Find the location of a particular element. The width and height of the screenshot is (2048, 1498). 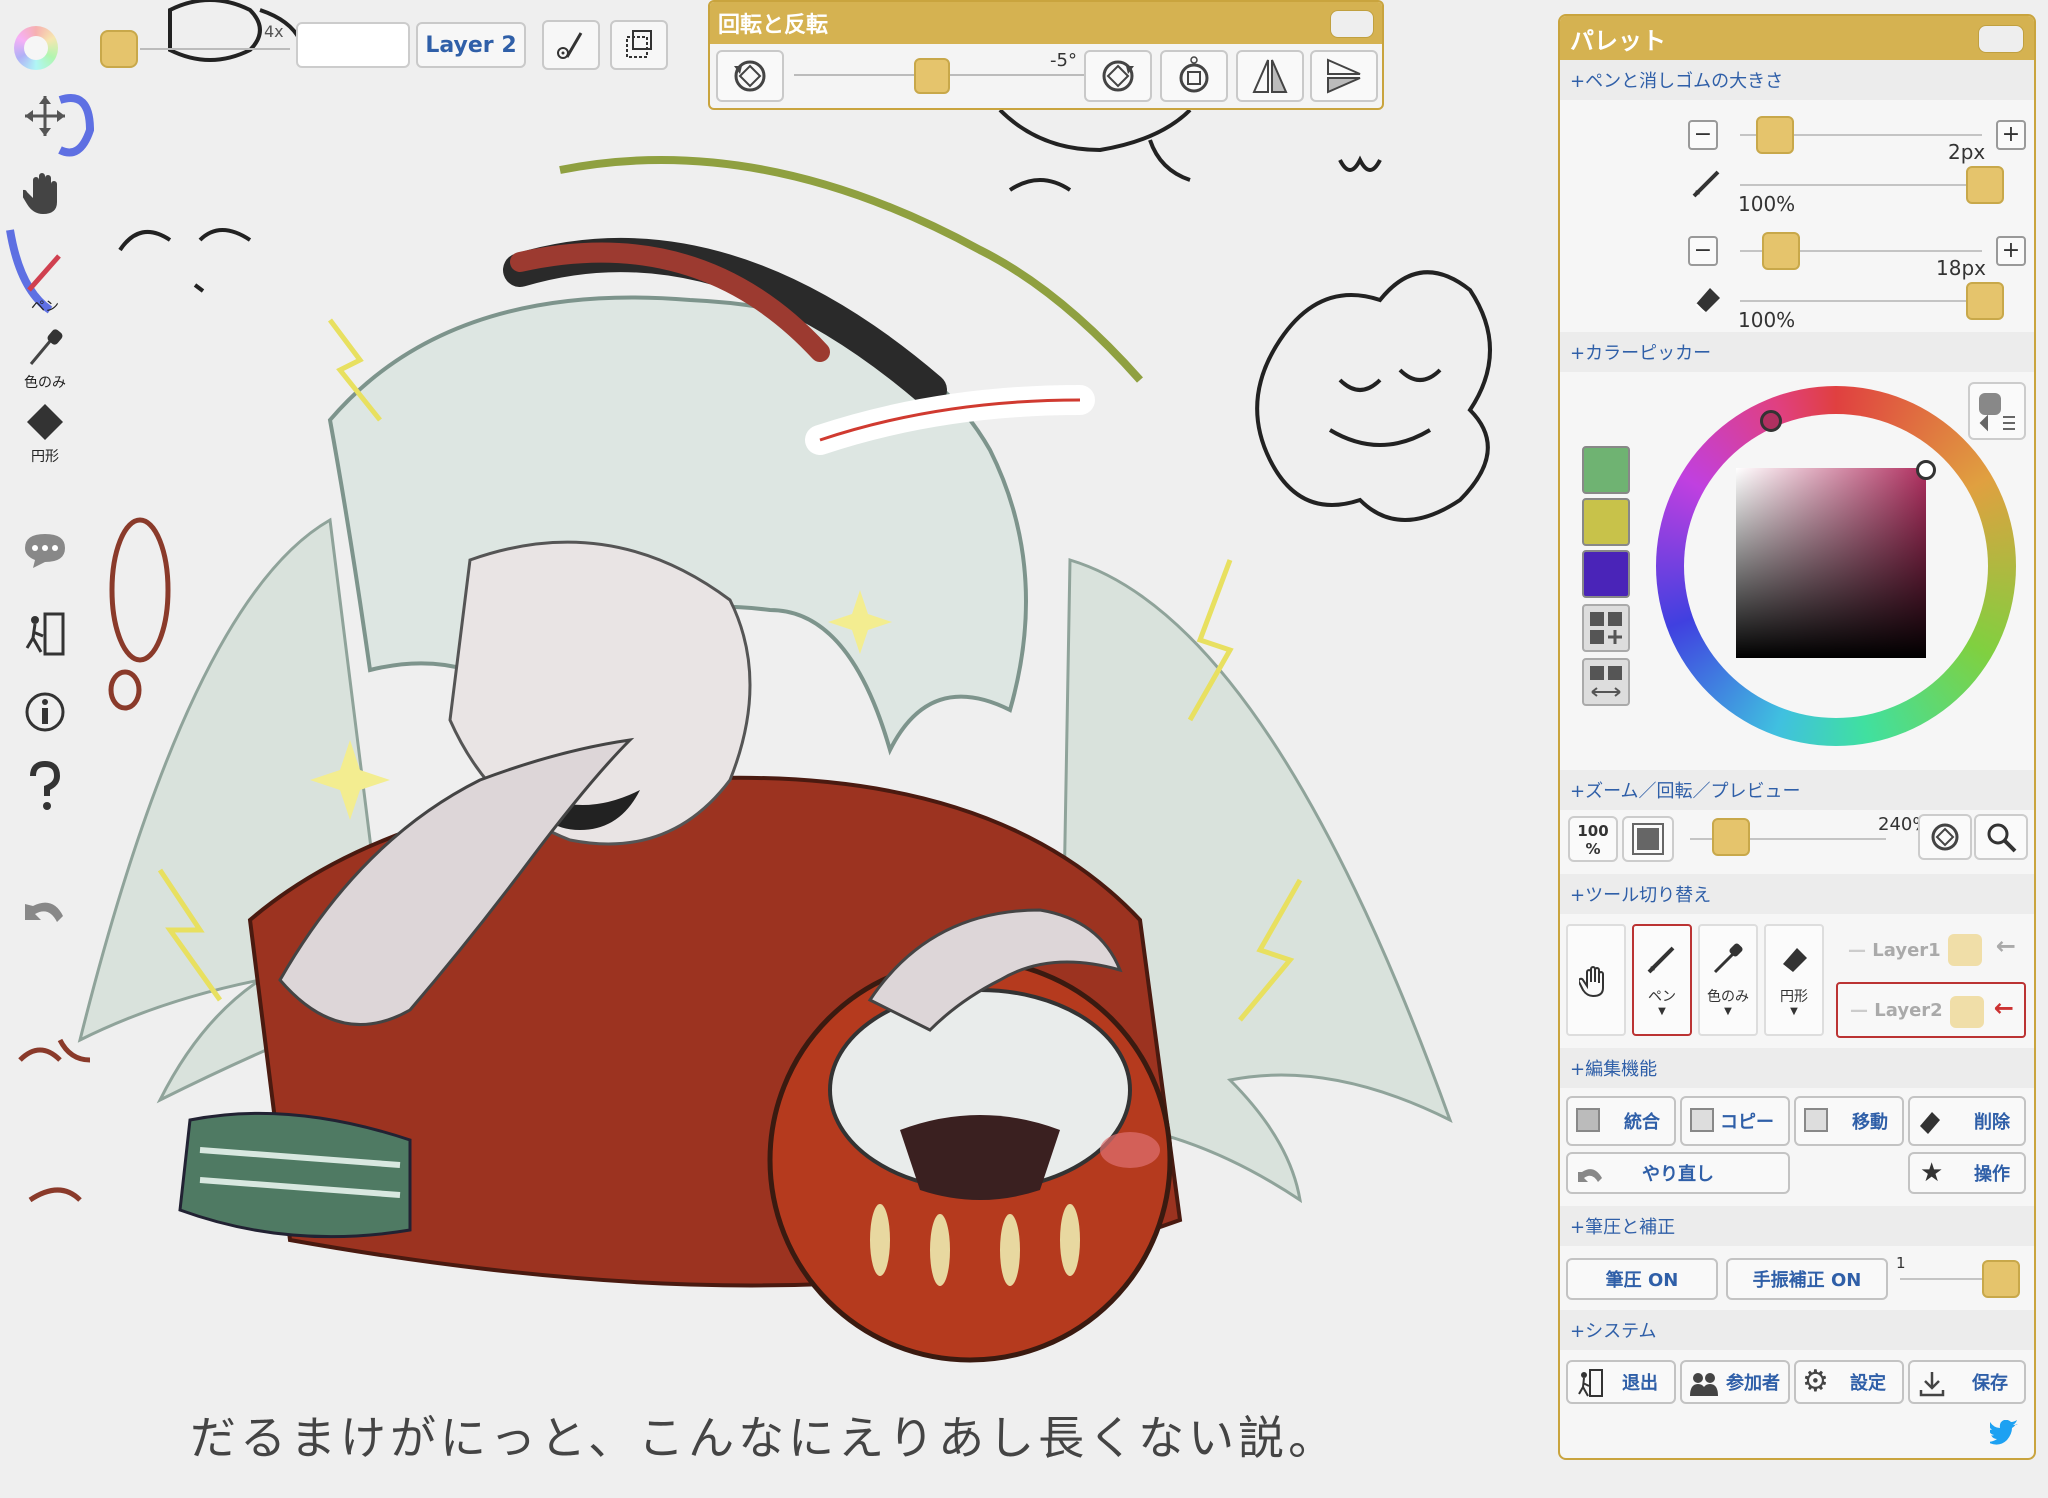

zoom-reset-button: 100 % is located at coordinates (1593, 839).